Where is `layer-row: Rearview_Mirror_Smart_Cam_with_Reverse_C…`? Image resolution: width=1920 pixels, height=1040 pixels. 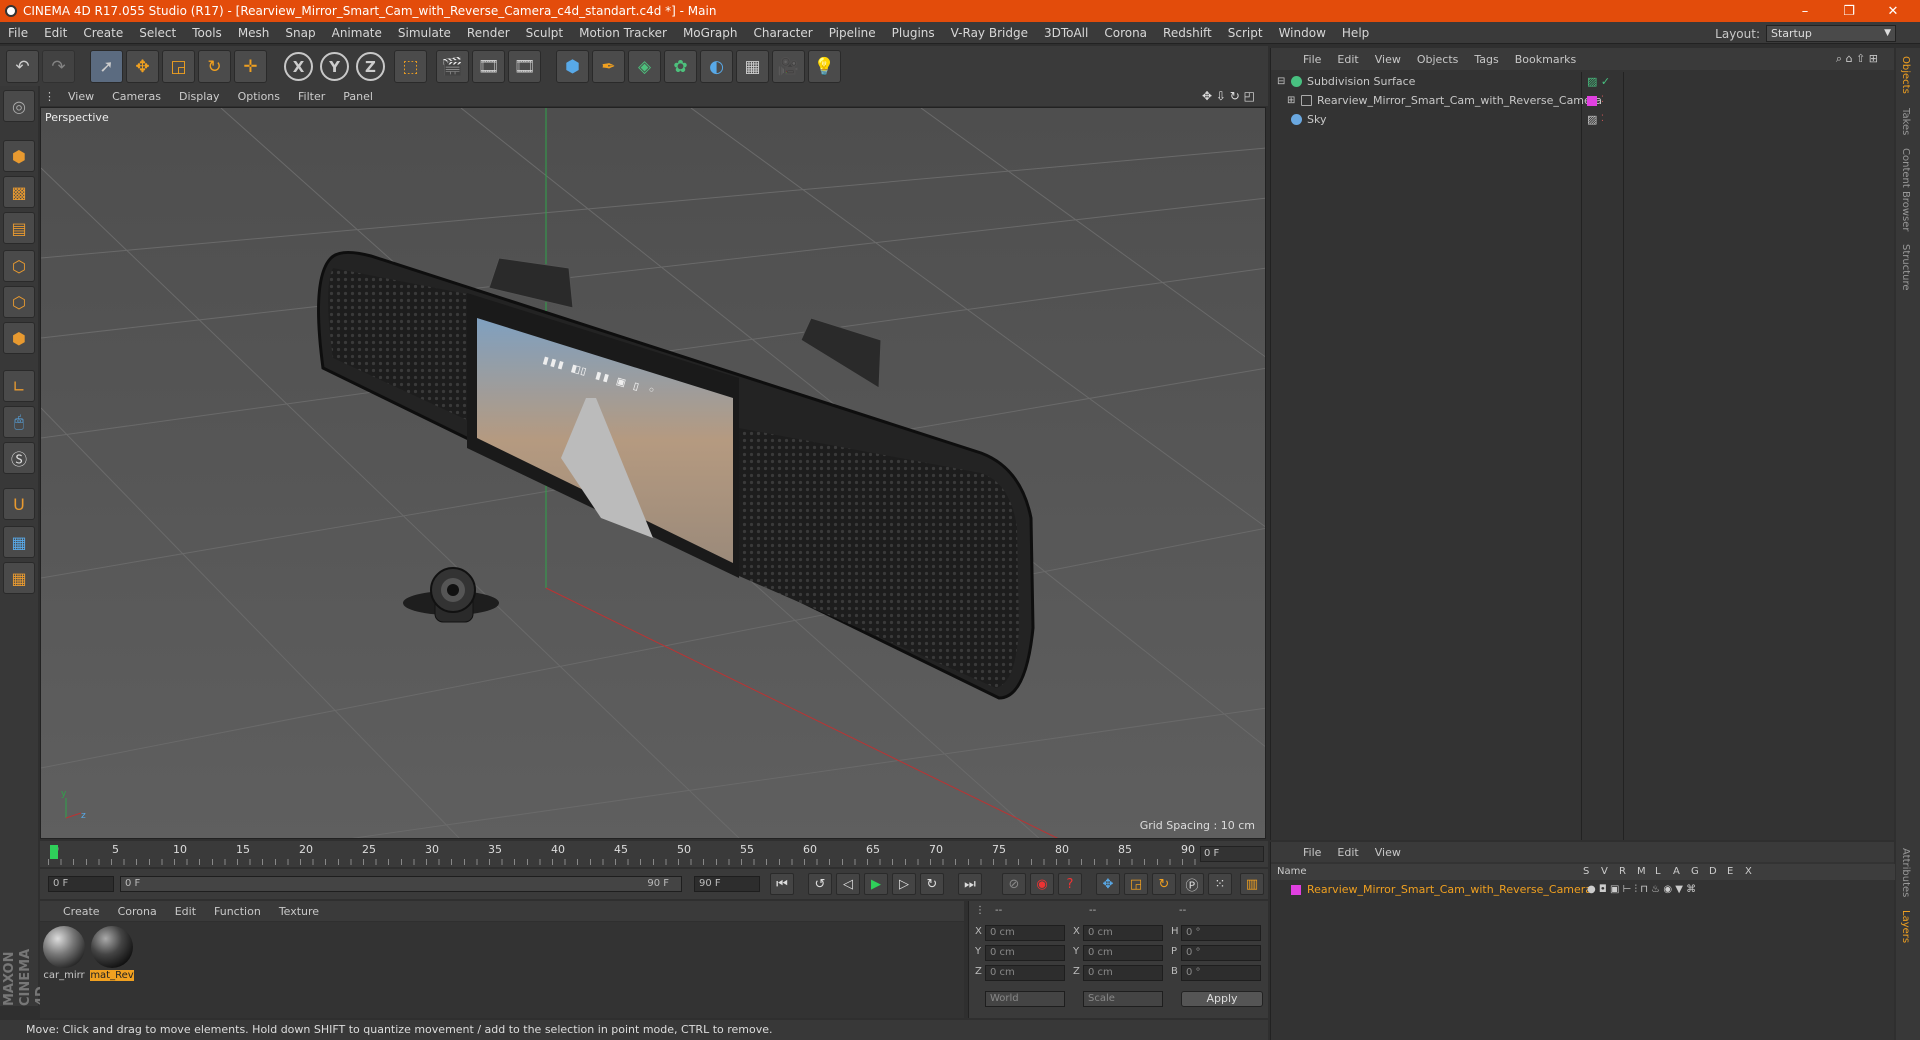 layer-row: Rearview_Mirror_Smart_Cam_with_Reverse_C… is located at coordinates (1583, 889).